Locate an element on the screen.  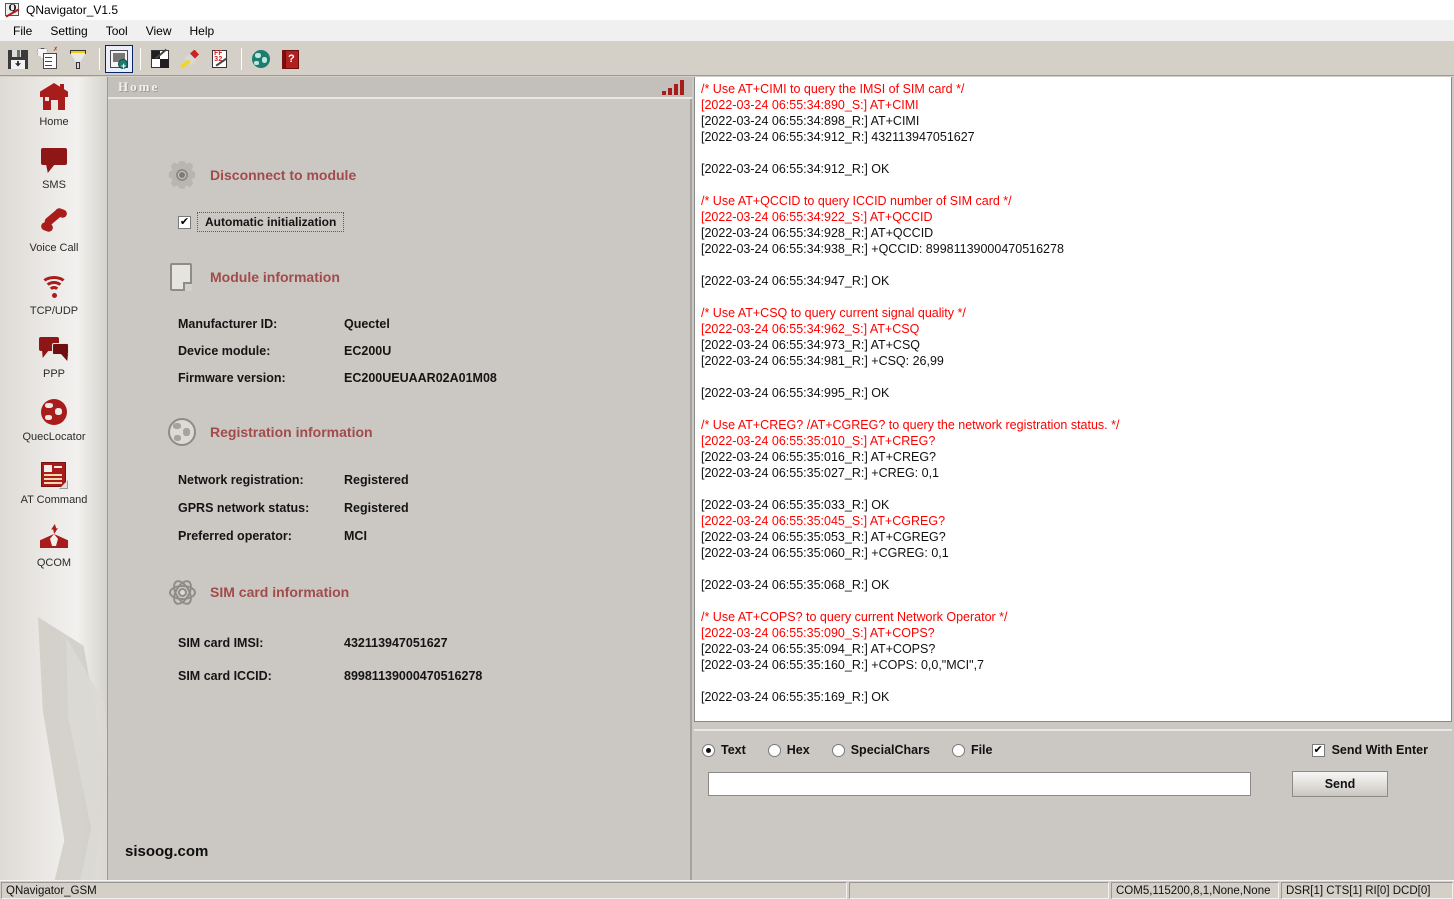
sidebar-item-label: SMS is located at coordinates (54, 185).